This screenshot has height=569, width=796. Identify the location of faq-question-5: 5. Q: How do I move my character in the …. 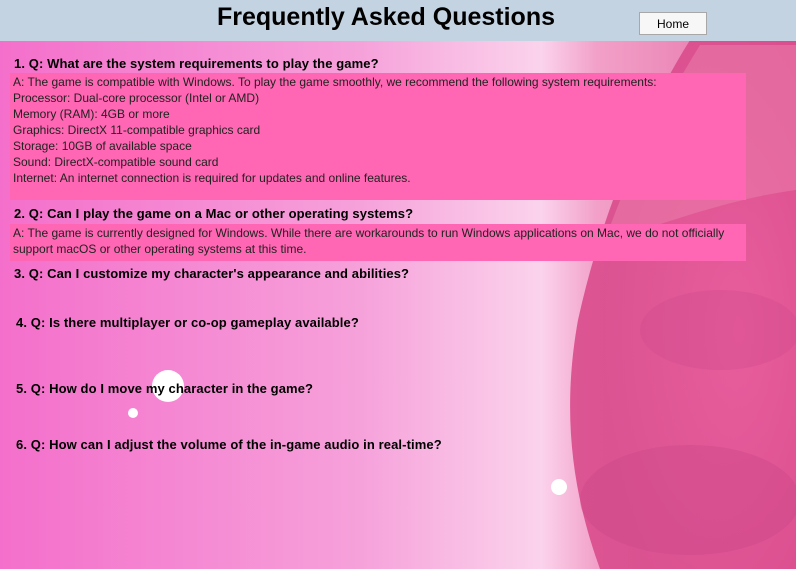
(165, 388).